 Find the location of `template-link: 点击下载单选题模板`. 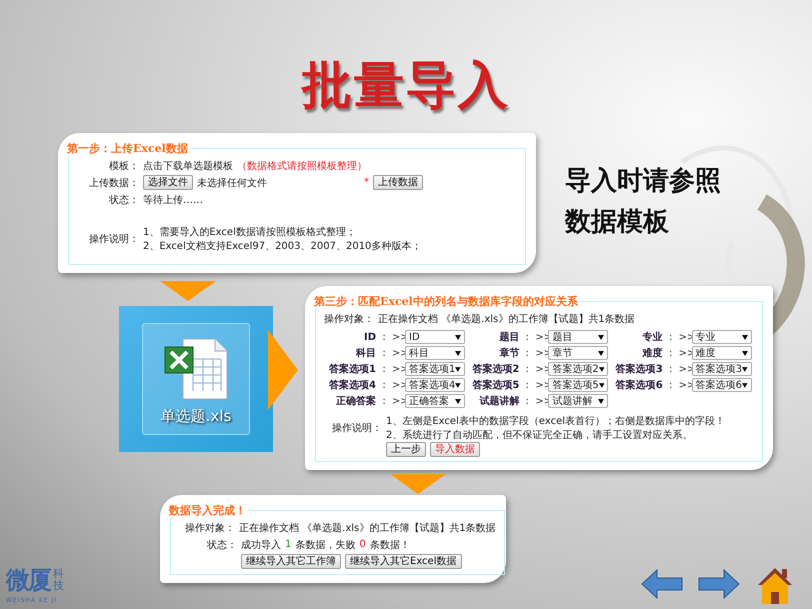

template-link: 点击下载单选题模板 is located at coordinates (188, 165).